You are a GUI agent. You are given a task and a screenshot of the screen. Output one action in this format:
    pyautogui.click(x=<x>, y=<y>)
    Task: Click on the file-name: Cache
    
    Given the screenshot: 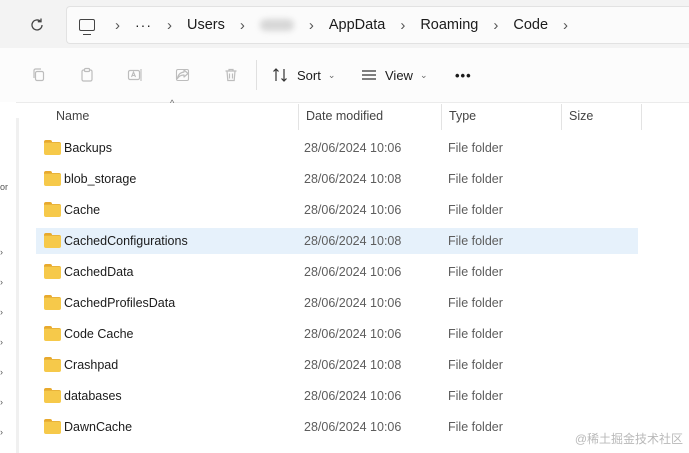 What is the action you would take?
    pyautogui.click(x=82, y=210)
    